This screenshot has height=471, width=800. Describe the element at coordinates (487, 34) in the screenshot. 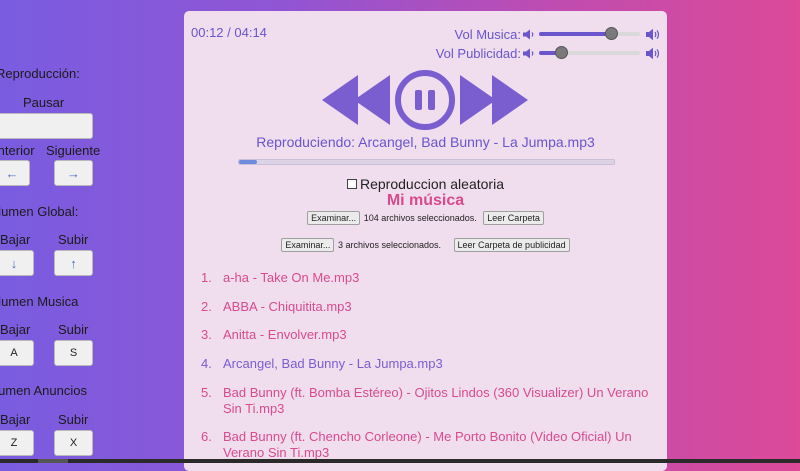

I see `music-volume-label: Vol Musica:` at that location.